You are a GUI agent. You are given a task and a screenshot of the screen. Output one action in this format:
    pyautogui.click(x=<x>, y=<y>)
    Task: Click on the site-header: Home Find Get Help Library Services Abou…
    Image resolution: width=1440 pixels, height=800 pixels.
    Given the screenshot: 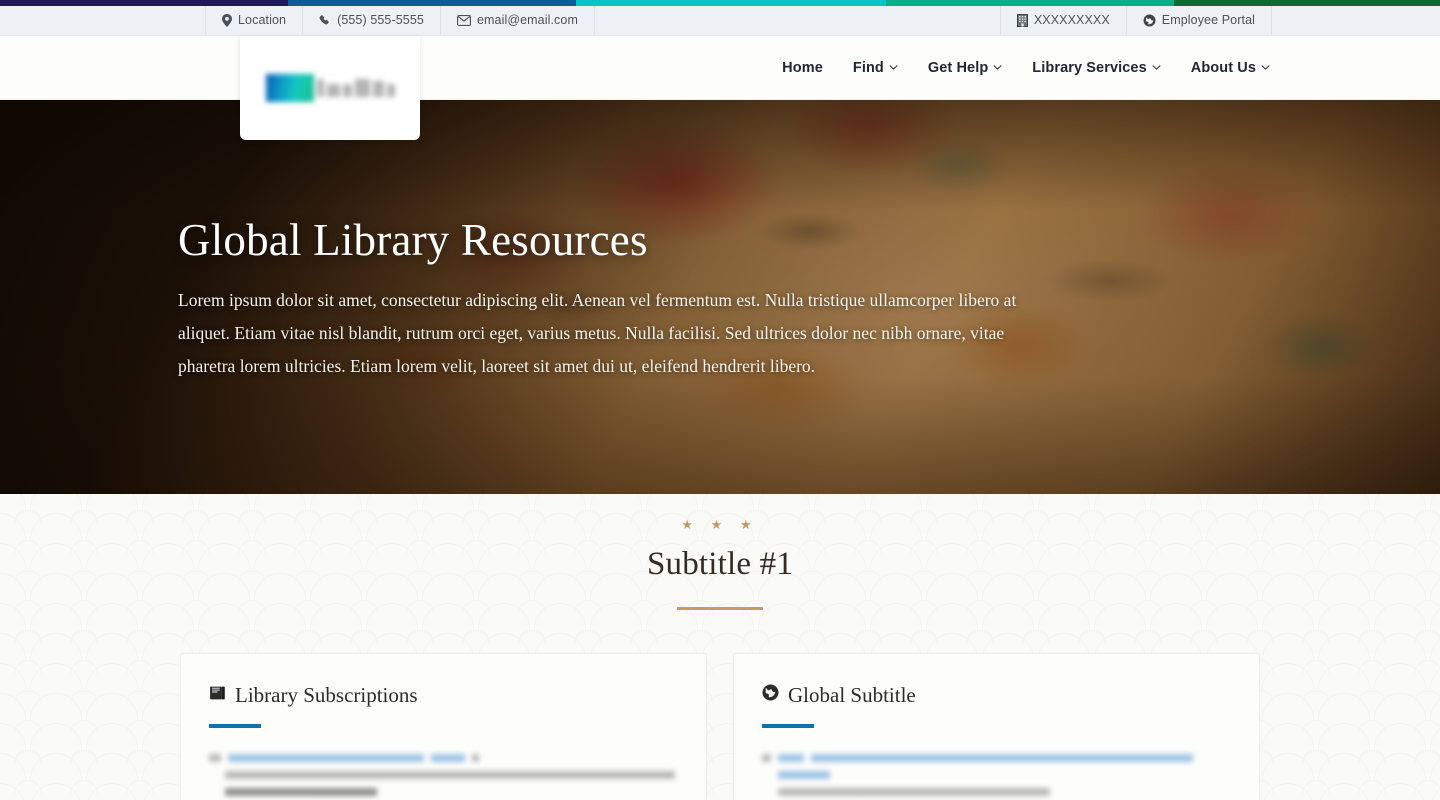 What is the action you would take?
    pyautogui.click(x=720, y=88)
    